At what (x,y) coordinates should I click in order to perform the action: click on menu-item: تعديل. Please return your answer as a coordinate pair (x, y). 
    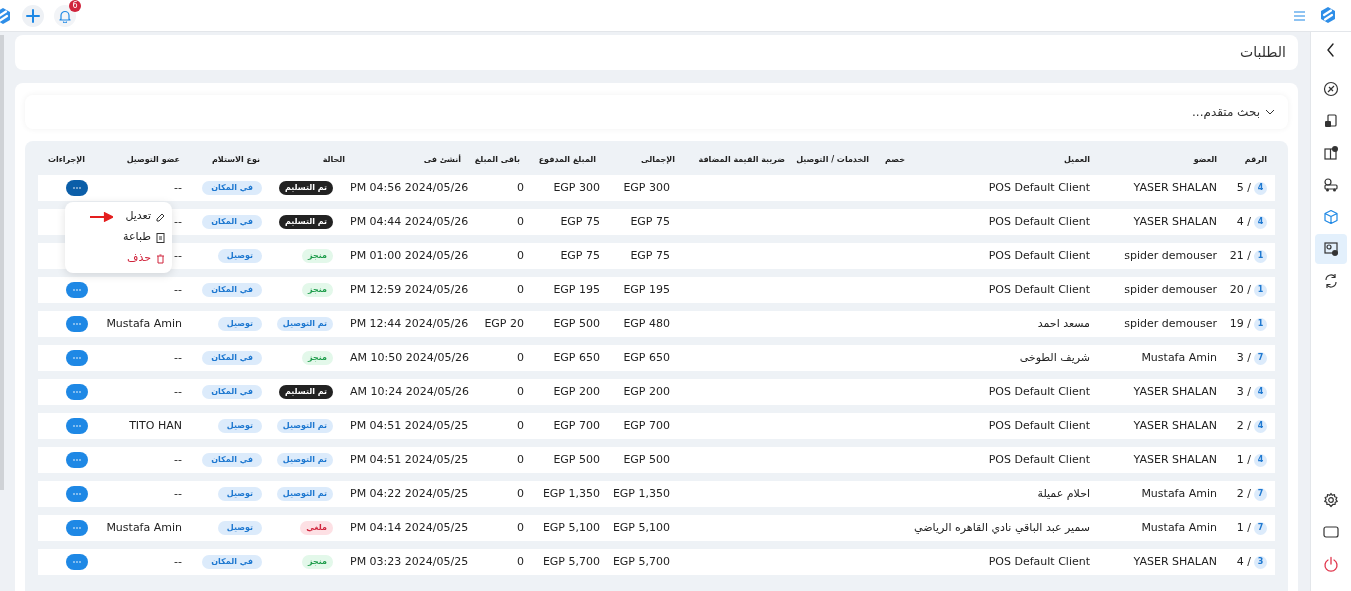
    Looking at the image, I should click on (145, 216).